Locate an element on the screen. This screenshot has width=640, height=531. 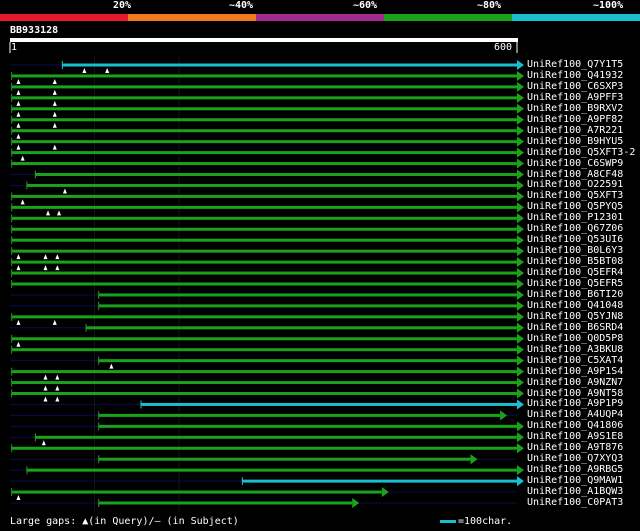
hit-link-uniref100-q5efr5: UniRef100_Q5EFR5 is located at coordinates (575, 283).